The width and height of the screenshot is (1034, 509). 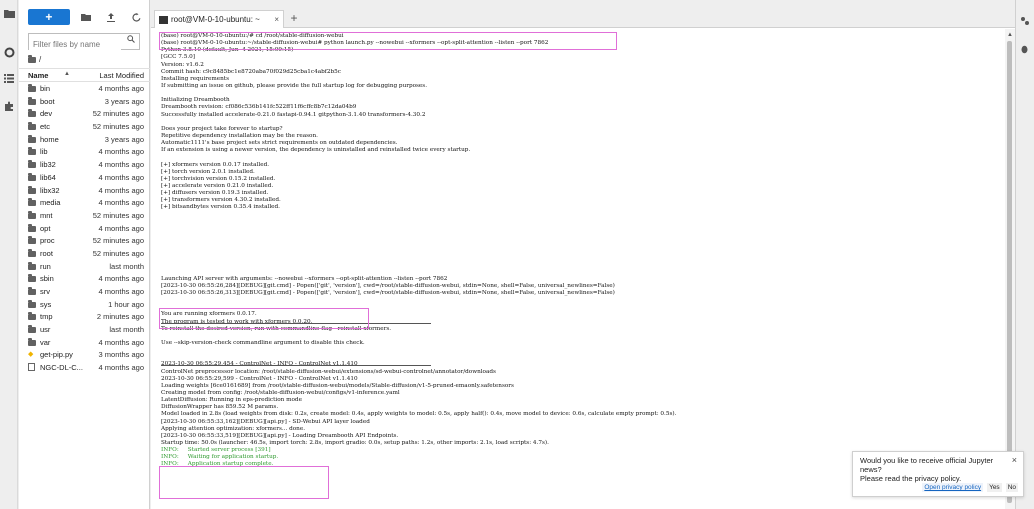 I want to click on file-list-item: var 4 months ago, so click(x=84, y=342).